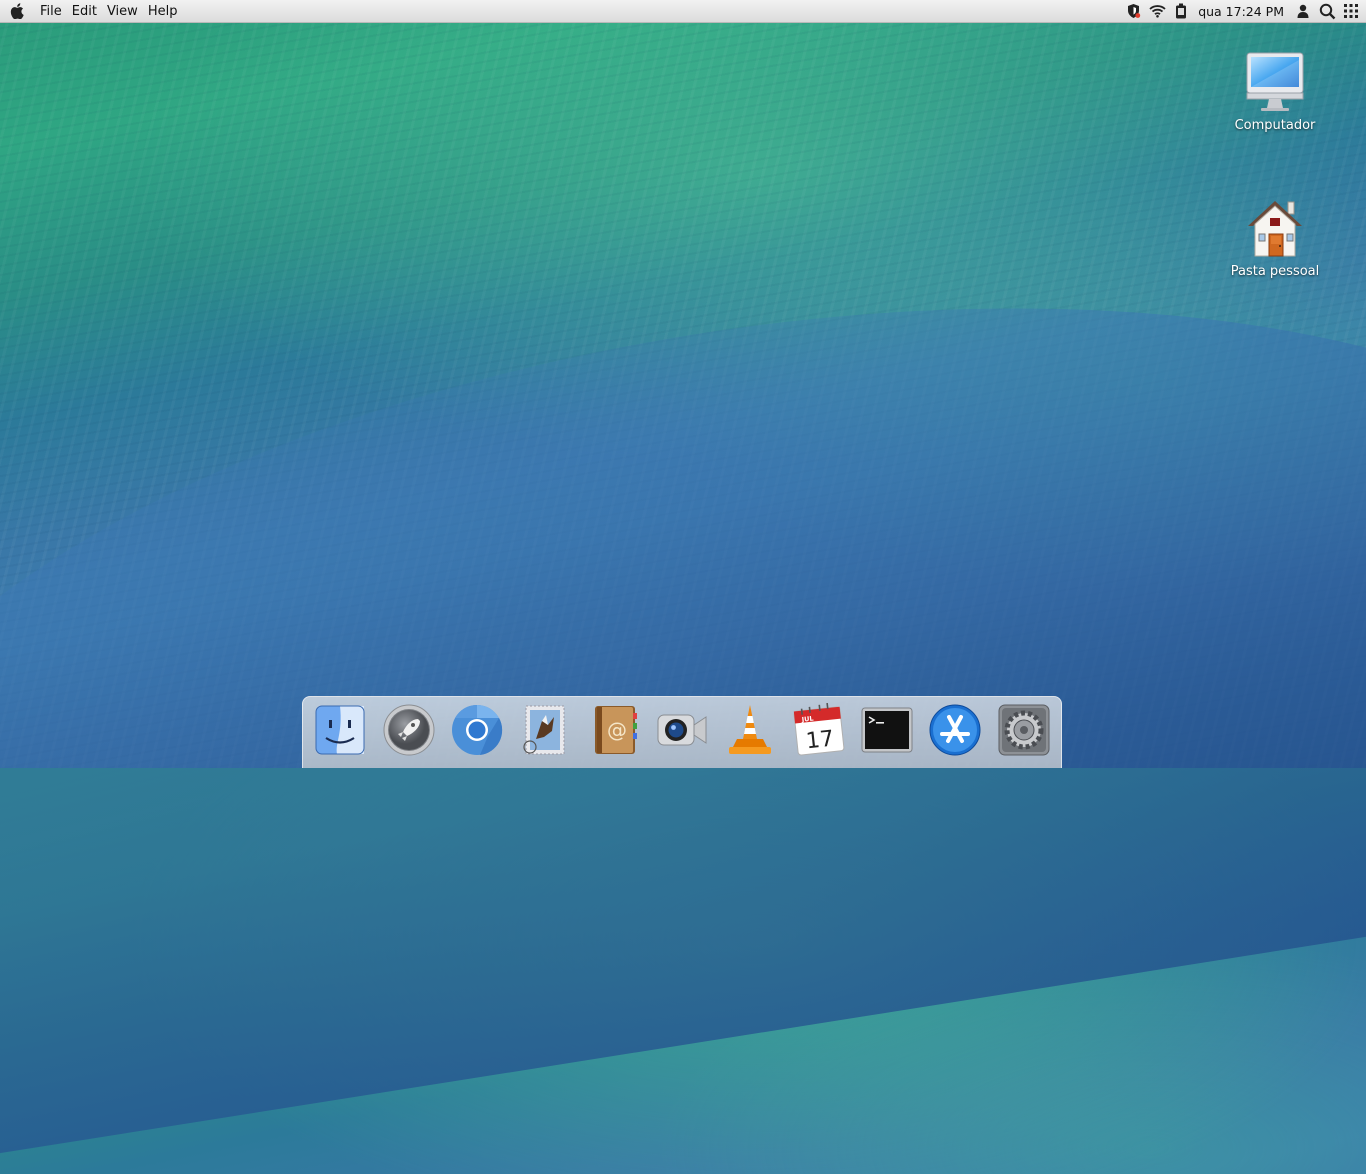 Image resolution: width=1366 pixels, height=1174 pixels. I want to click on desktop-icon-label: Computador, so click(1275, 125).